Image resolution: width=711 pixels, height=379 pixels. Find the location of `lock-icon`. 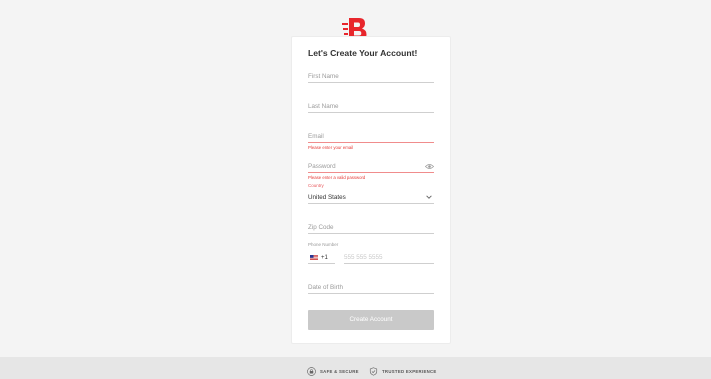

lock-icon is located at coordinates (311, 371).